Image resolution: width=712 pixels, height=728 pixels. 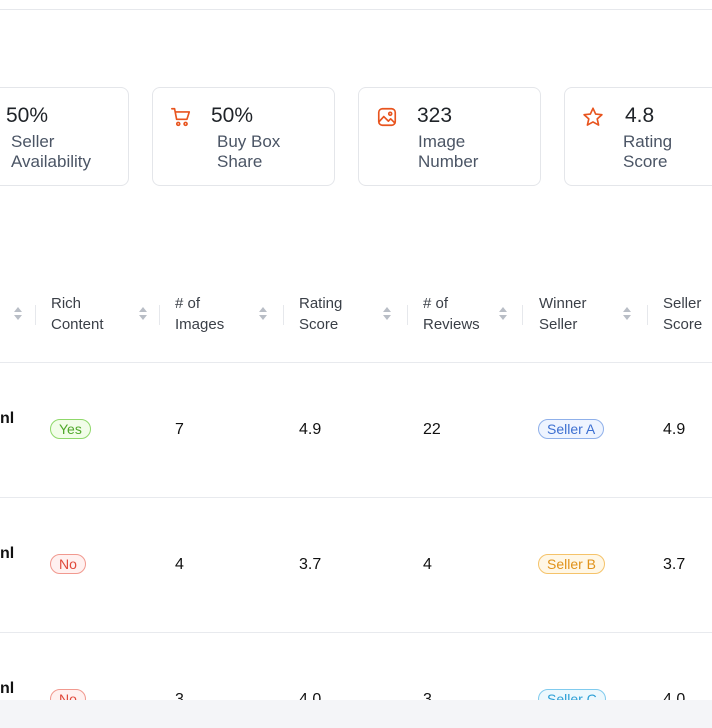 I want to click on kpi-card-seller-availability: 50% Seller Availability, so click(x=64, y=136).